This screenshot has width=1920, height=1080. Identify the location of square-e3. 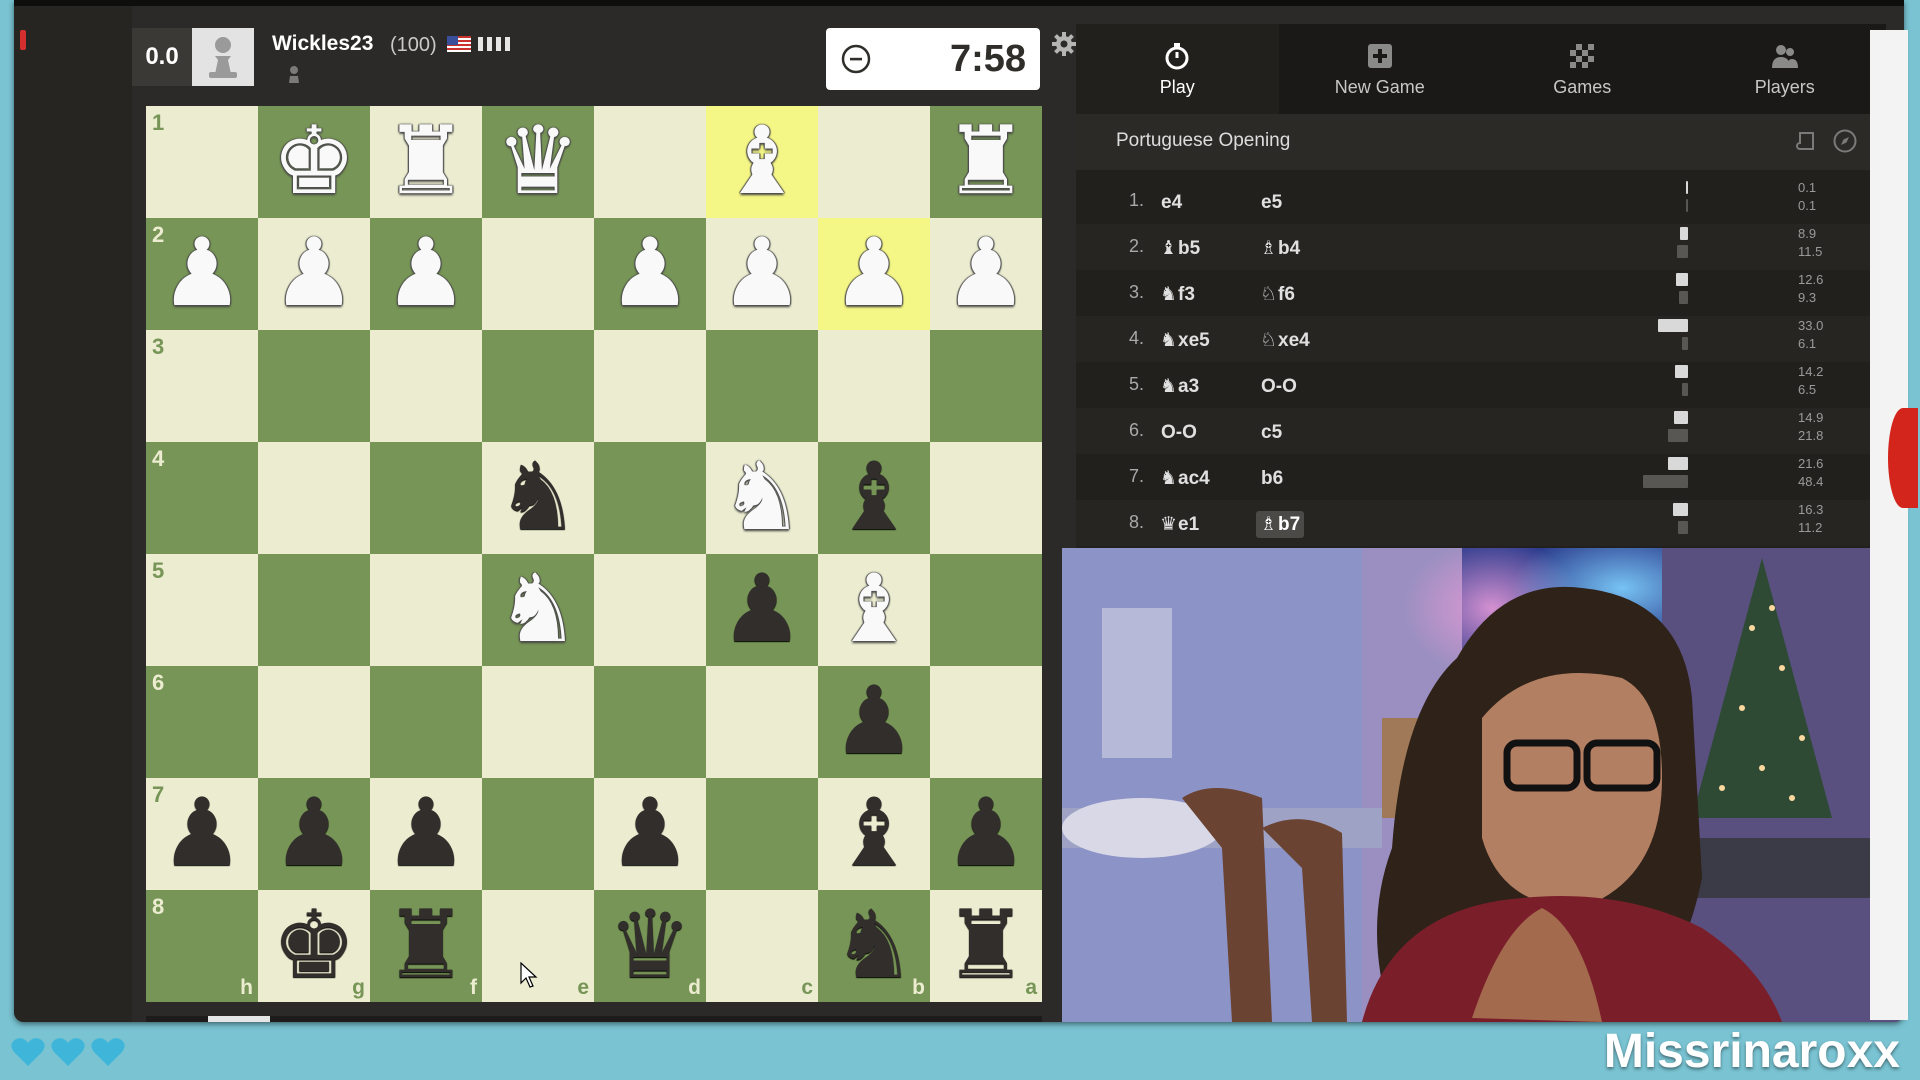
(538, 386).